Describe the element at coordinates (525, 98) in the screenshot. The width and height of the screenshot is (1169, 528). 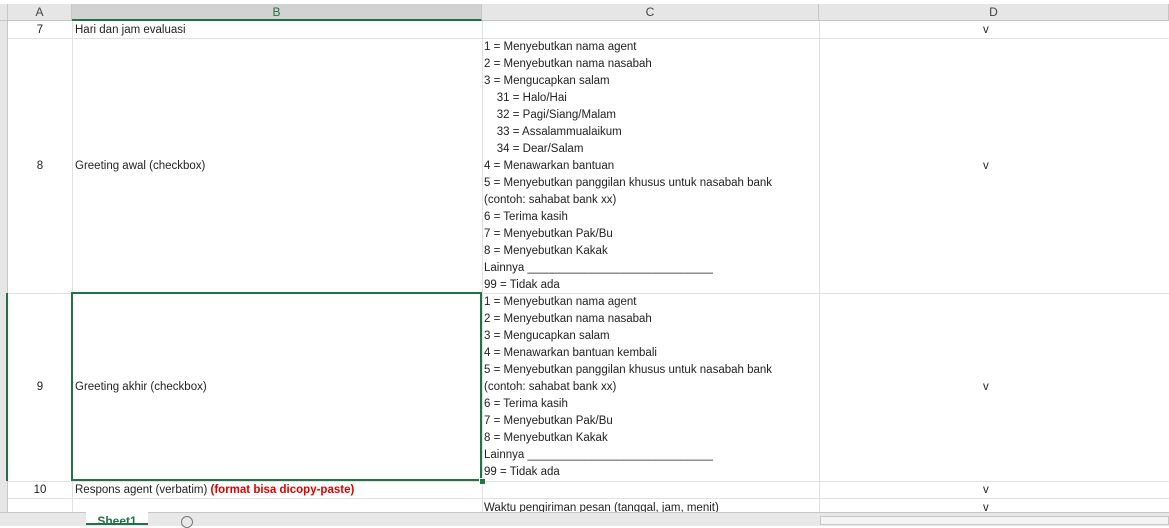
I see `cell-text-line: 31 = Halo/Hai` at that location.